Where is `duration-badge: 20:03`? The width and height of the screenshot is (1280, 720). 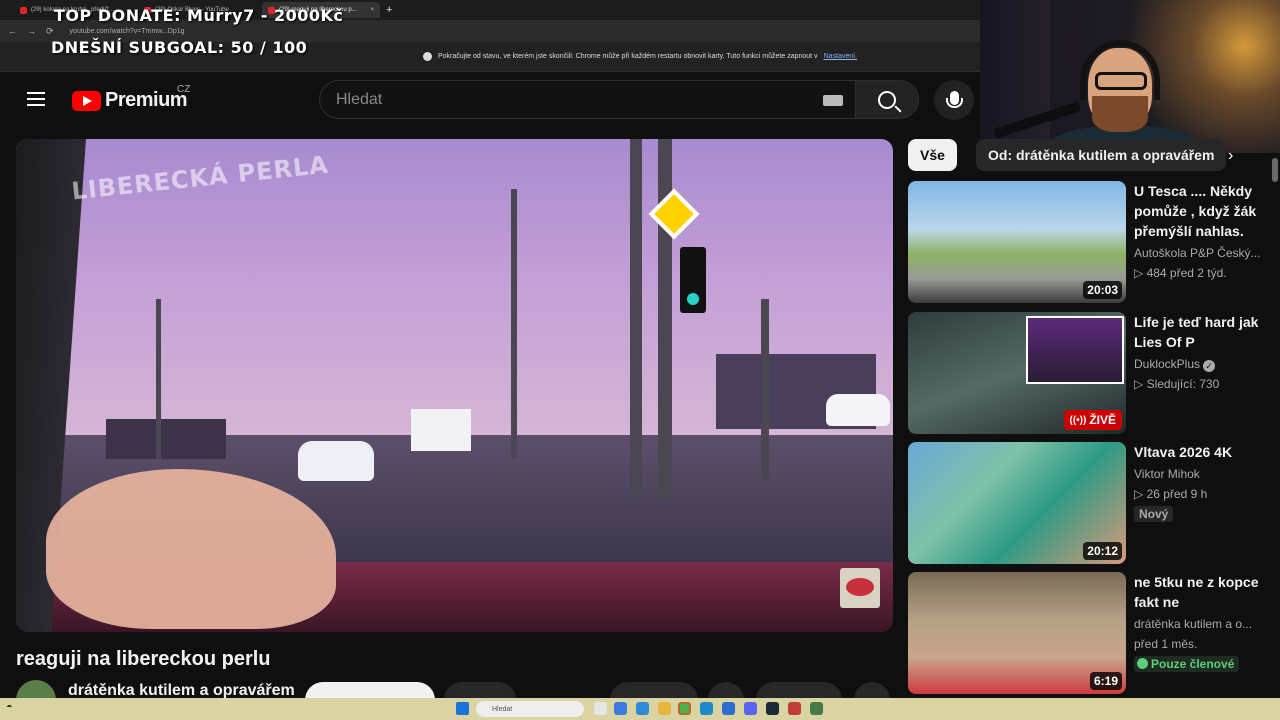 duration-badge: 20:03 is located at coordinates (1102, 290).